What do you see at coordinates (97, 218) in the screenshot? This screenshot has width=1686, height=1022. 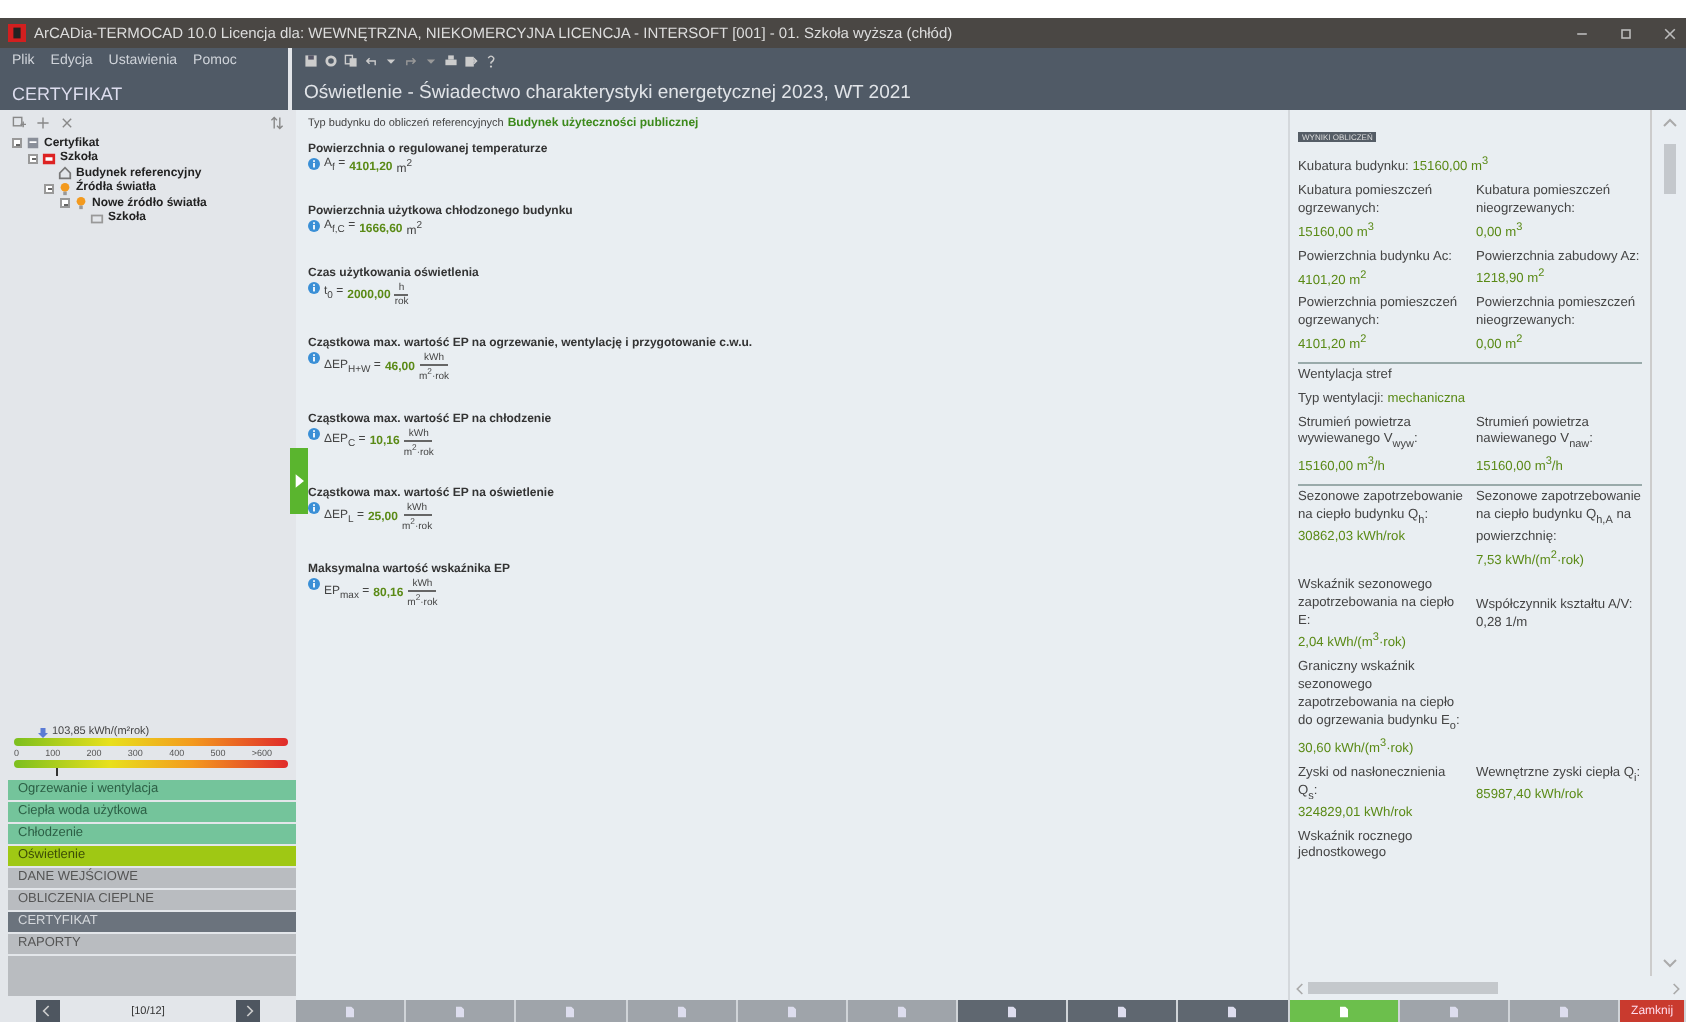 I see `room-icon` at bounding box center [97, 218].